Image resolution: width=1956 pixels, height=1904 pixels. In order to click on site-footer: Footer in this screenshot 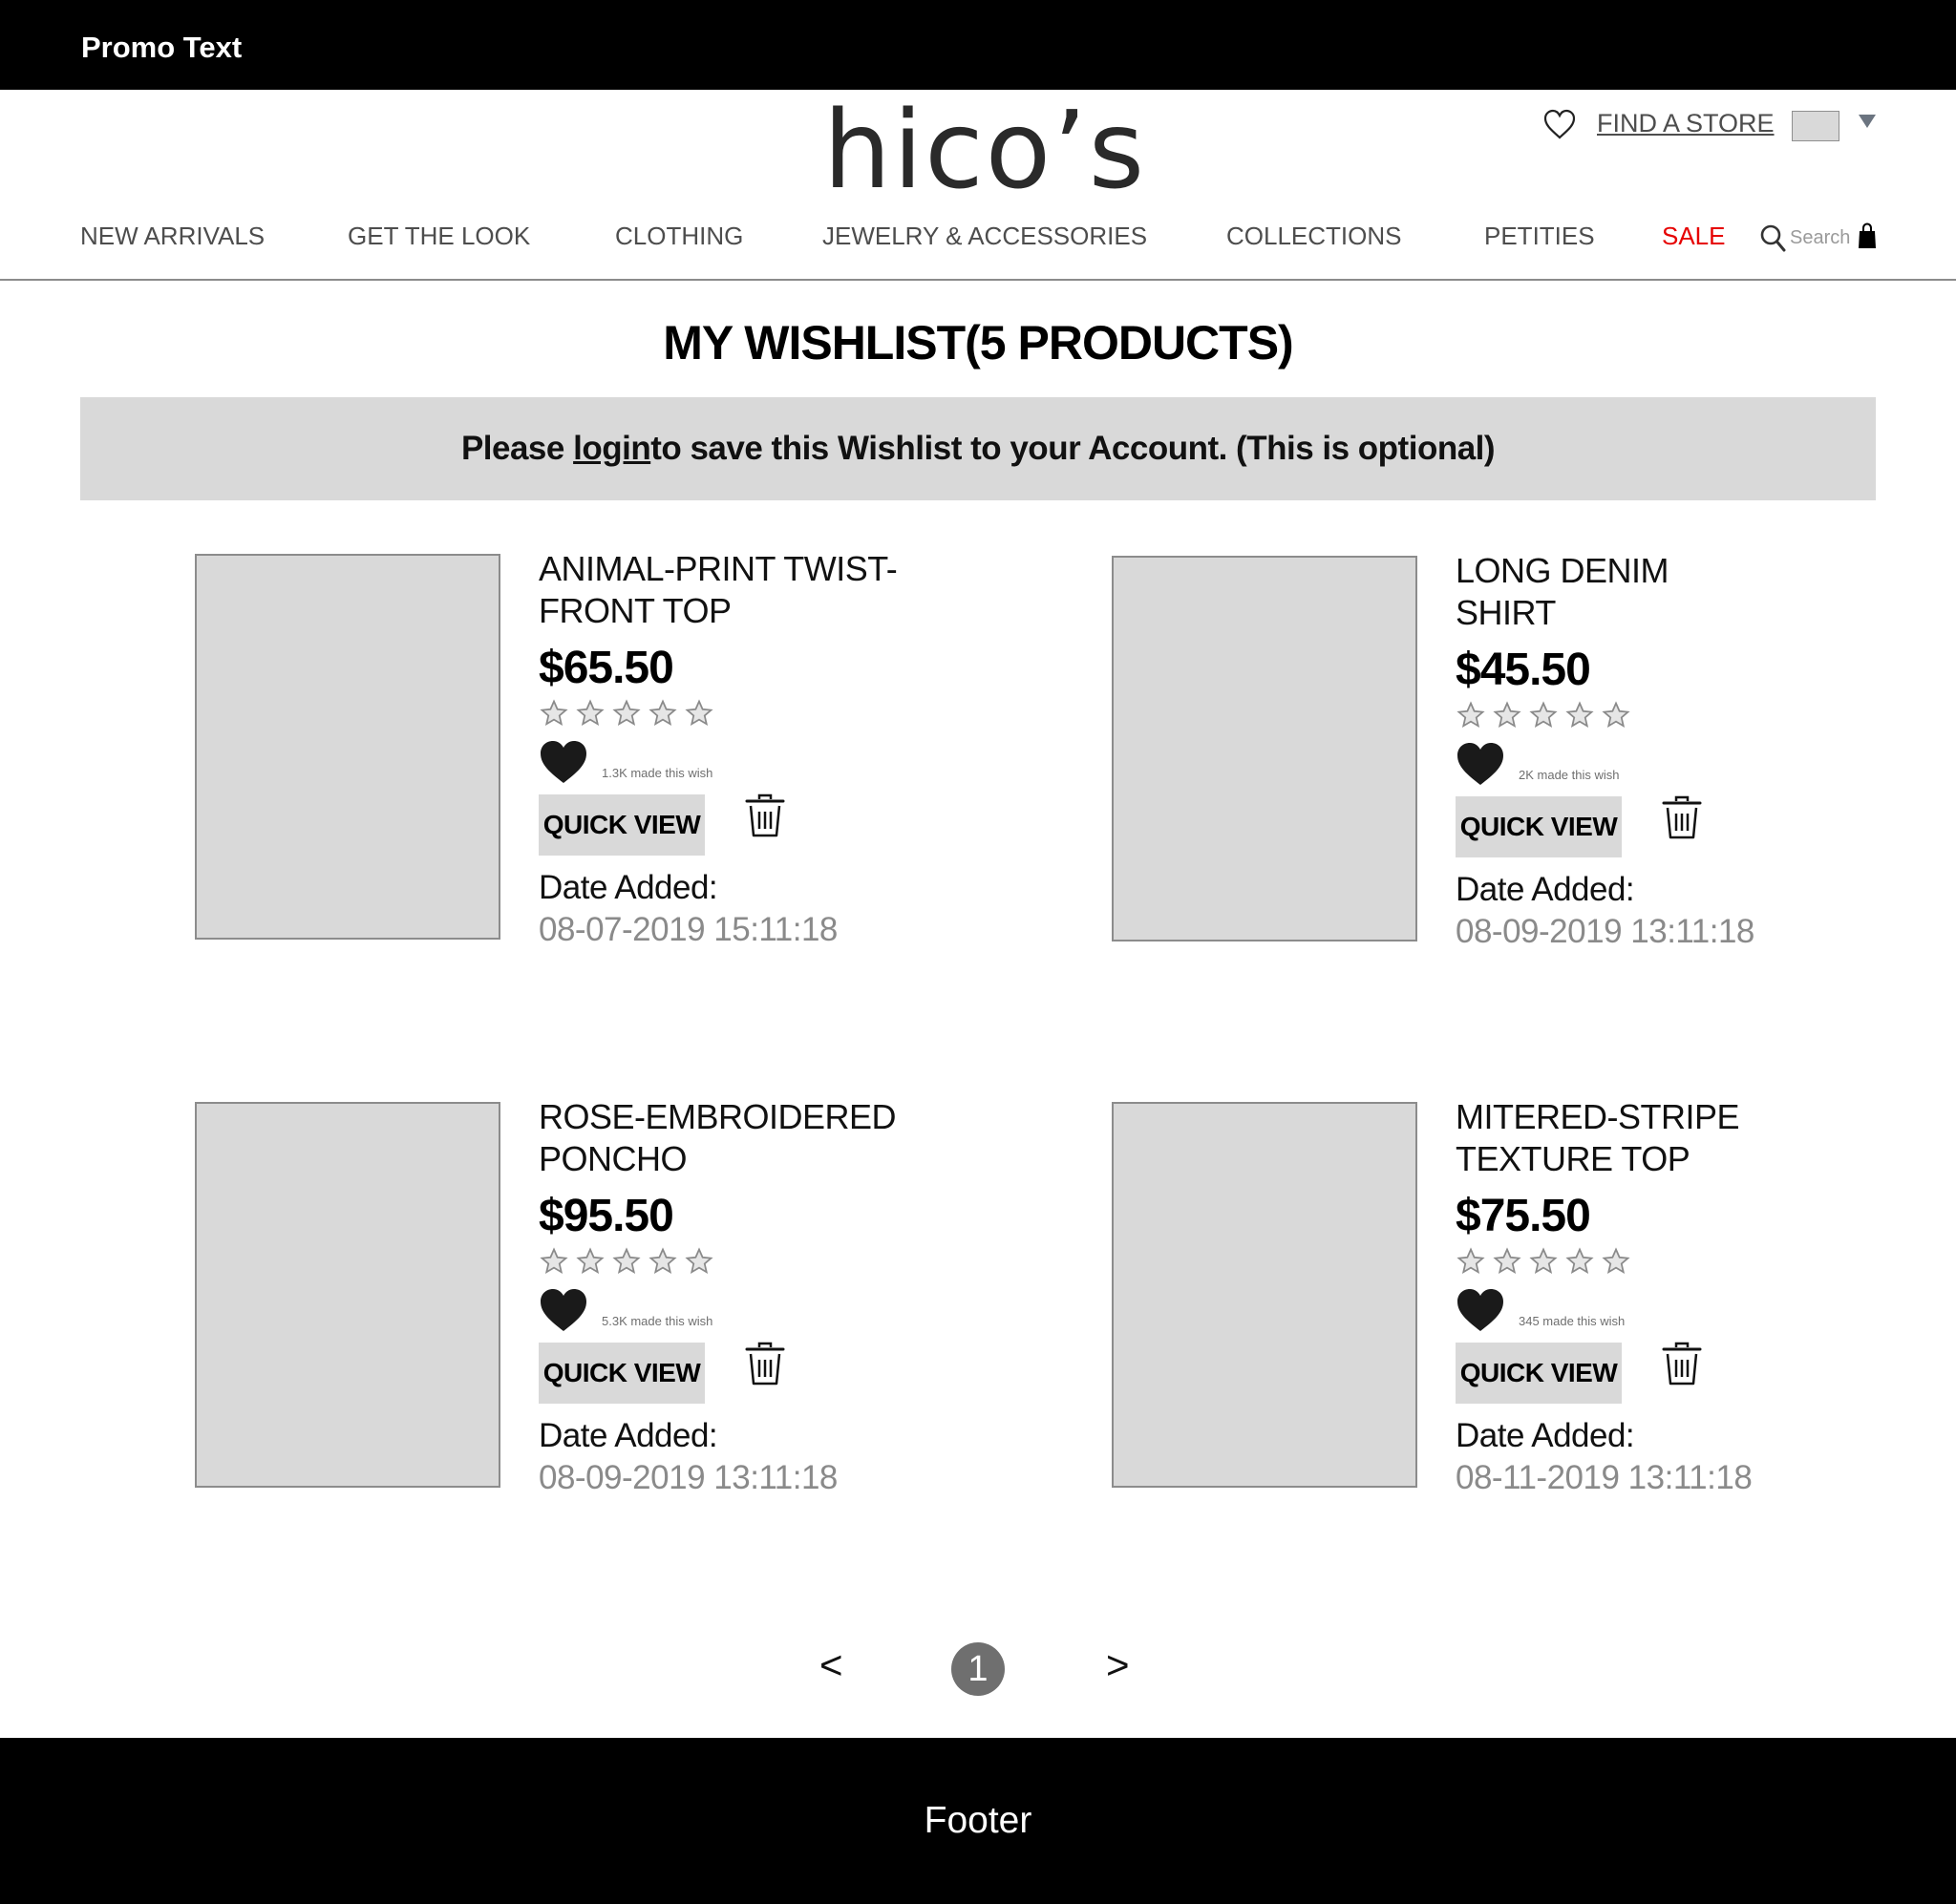, I will do `click(978, 1821)`.